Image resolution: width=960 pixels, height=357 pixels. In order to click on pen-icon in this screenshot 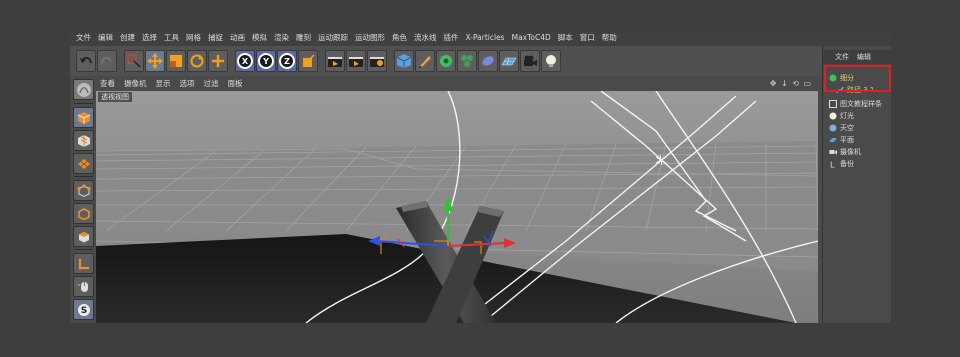, I will do `click(425, 62)`.